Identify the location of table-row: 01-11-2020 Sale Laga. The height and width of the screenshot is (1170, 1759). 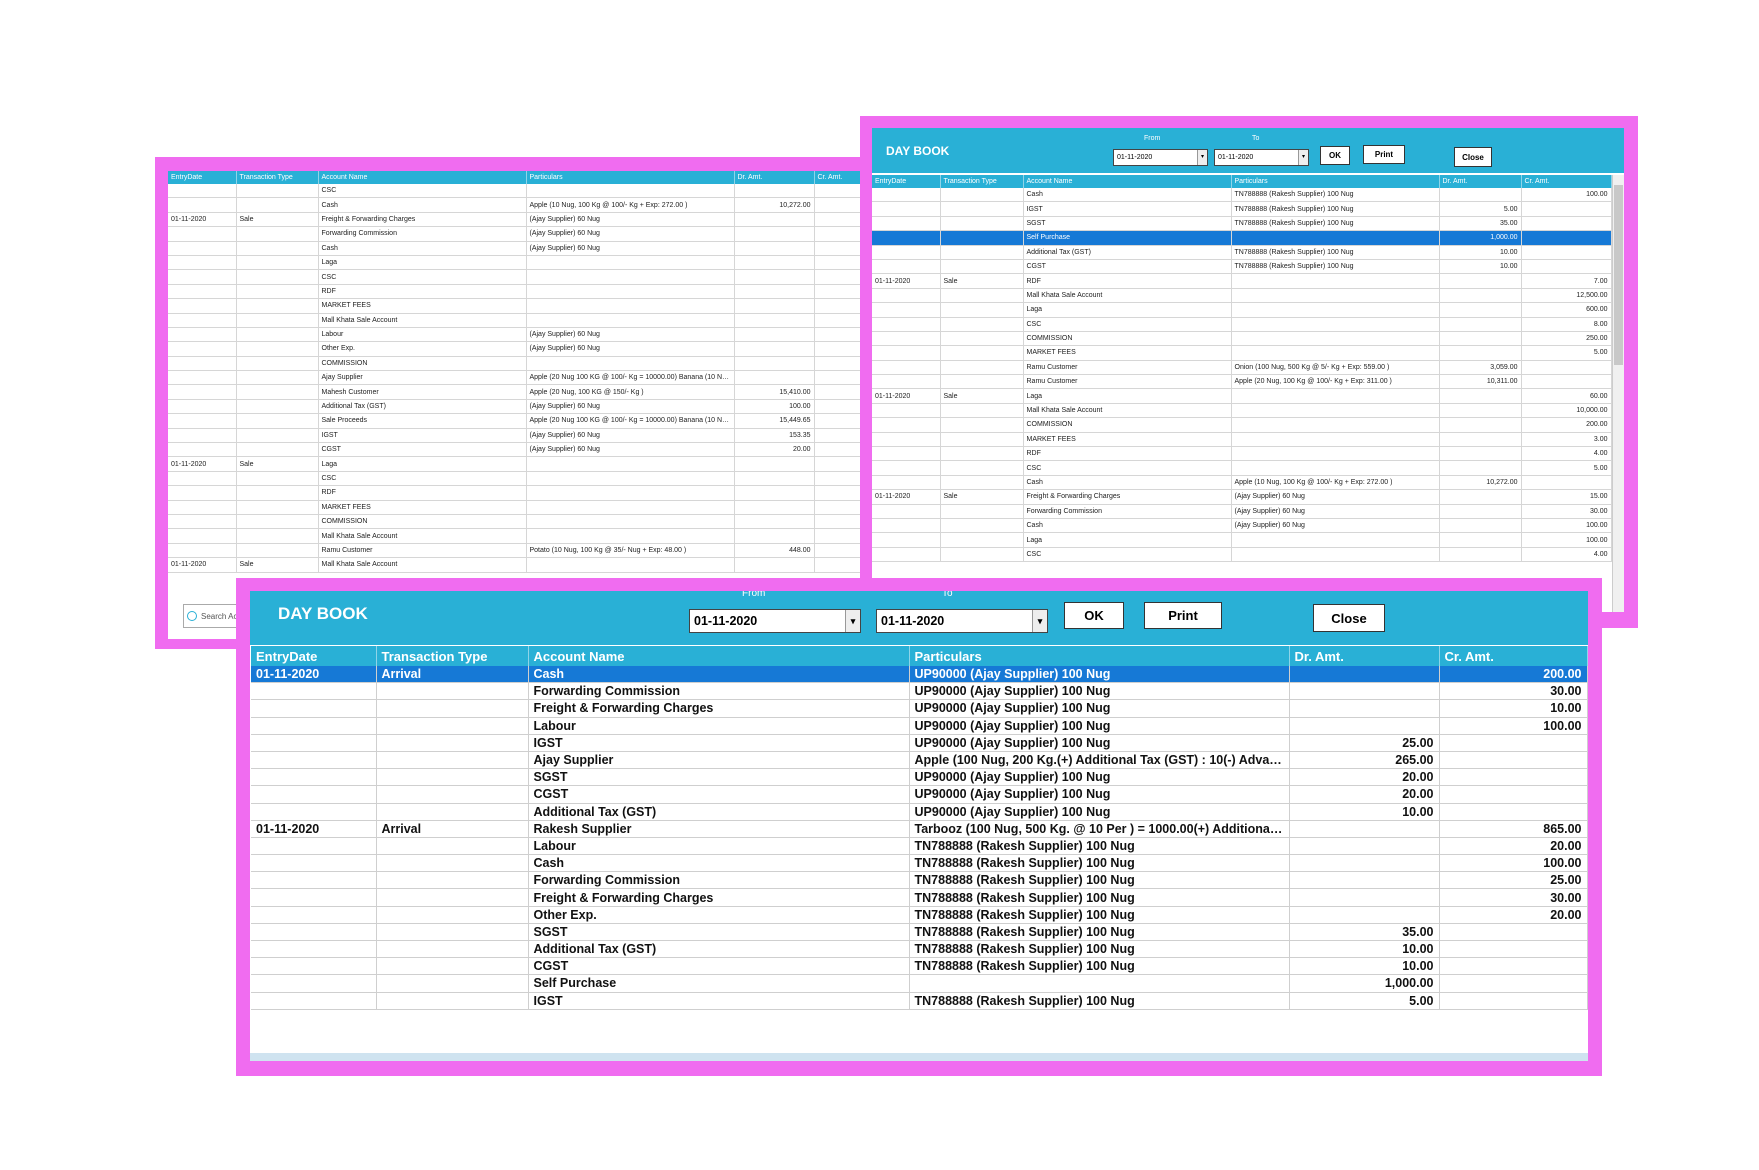
(514, 464).